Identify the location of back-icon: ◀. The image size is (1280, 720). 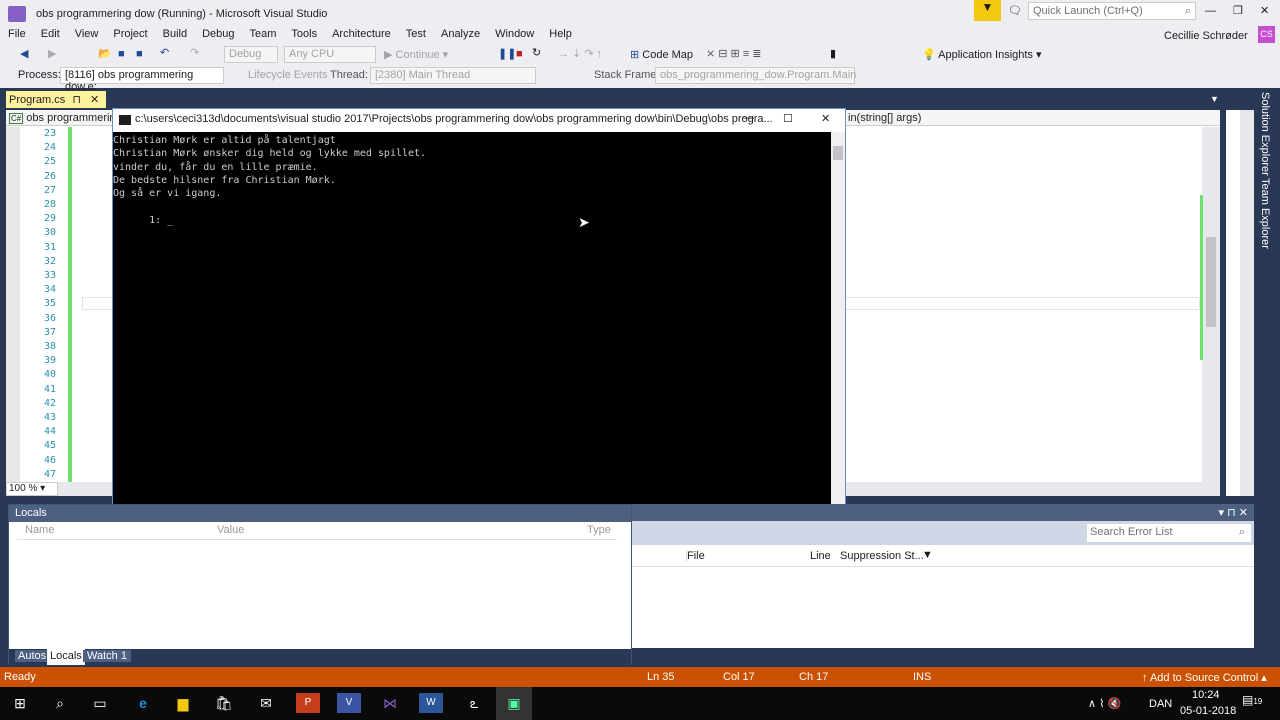
(24, 54).